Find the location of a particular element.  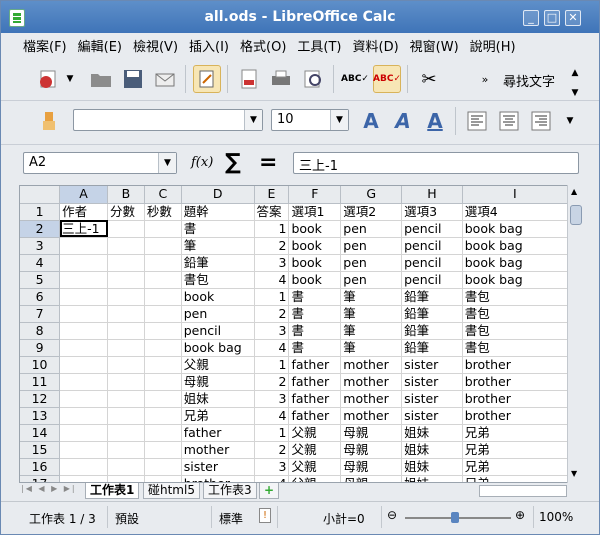

menu-format: 格式(O) is located at coordinates (263, 45).